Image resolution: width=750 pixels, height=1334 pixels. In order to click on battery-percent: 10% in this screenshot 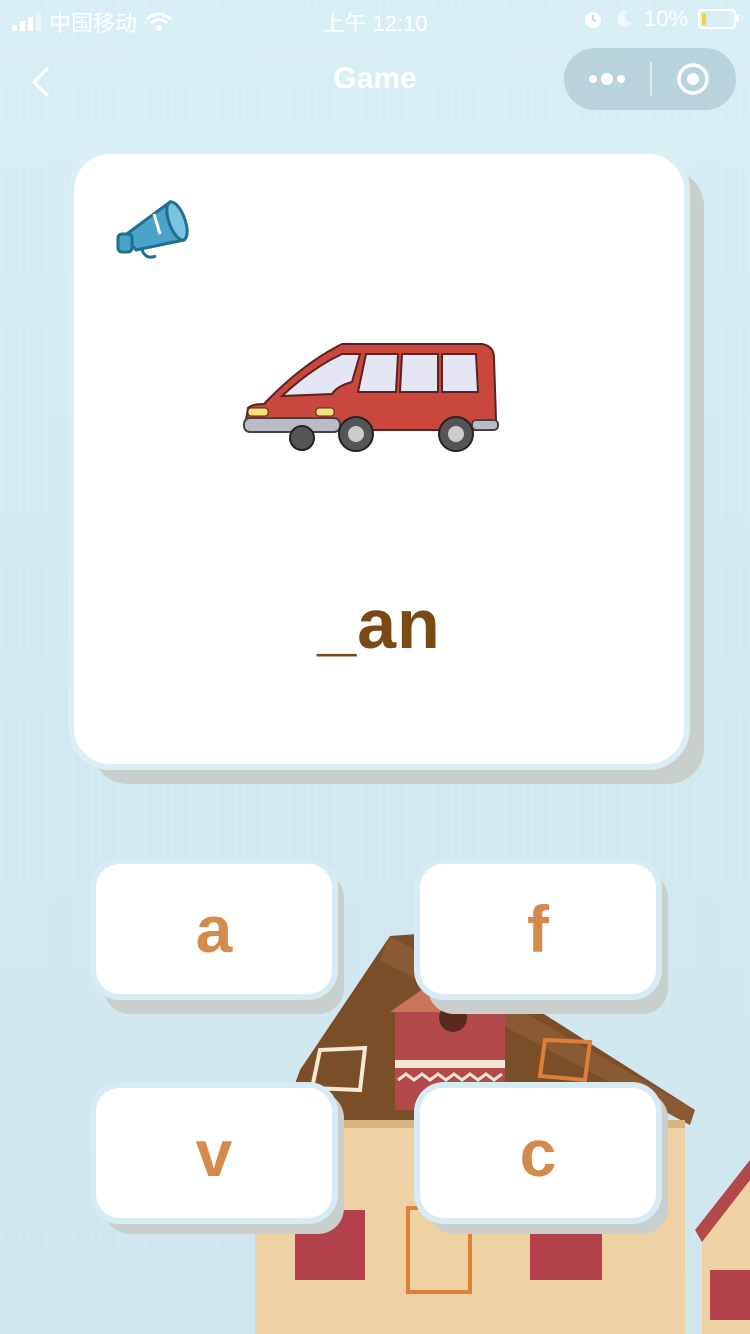, I will do `click(665, 18)`.